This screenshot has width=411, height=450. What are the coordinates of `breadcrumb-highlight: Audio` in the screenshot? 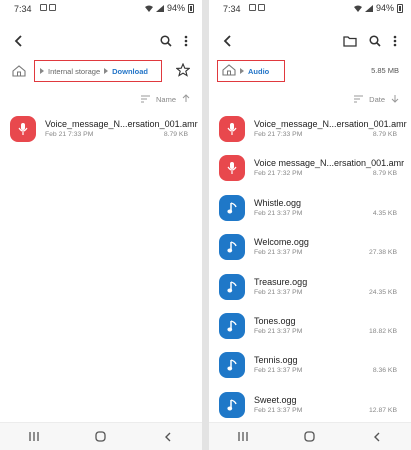 It's located at (251, 71).